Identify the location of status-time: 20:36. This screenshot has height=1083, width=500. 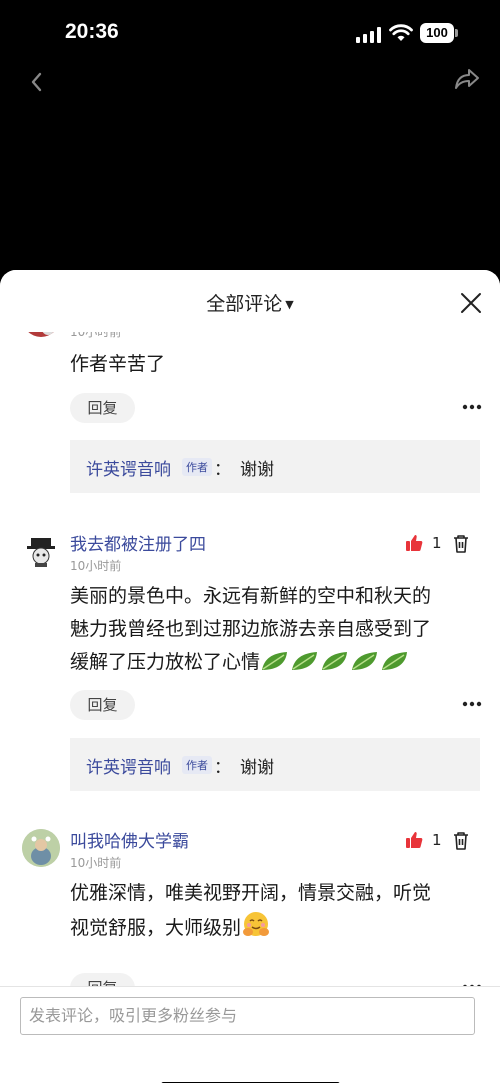
(92, 31).